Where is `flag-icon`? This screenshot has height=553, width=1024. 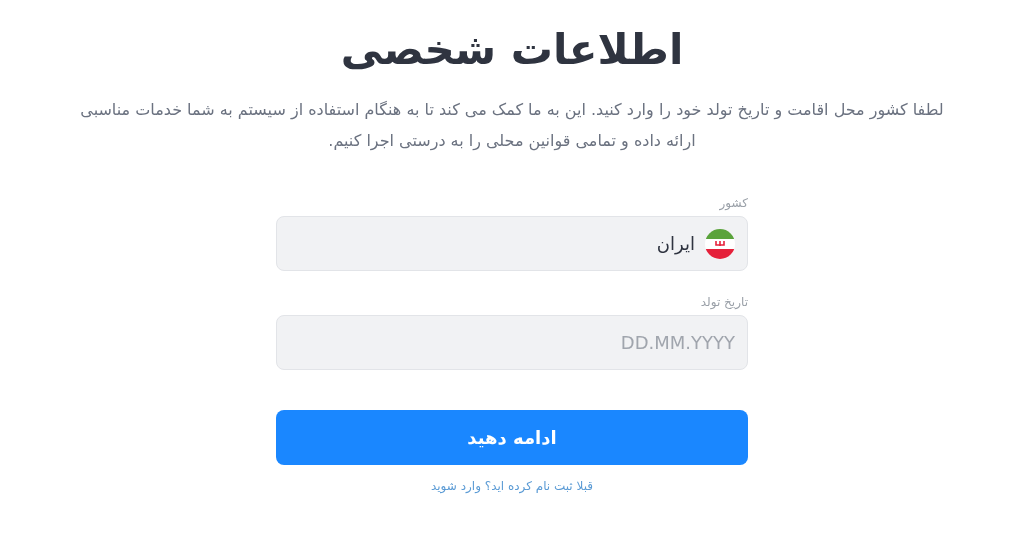
flag-icon is located at coordinates (720, 243).